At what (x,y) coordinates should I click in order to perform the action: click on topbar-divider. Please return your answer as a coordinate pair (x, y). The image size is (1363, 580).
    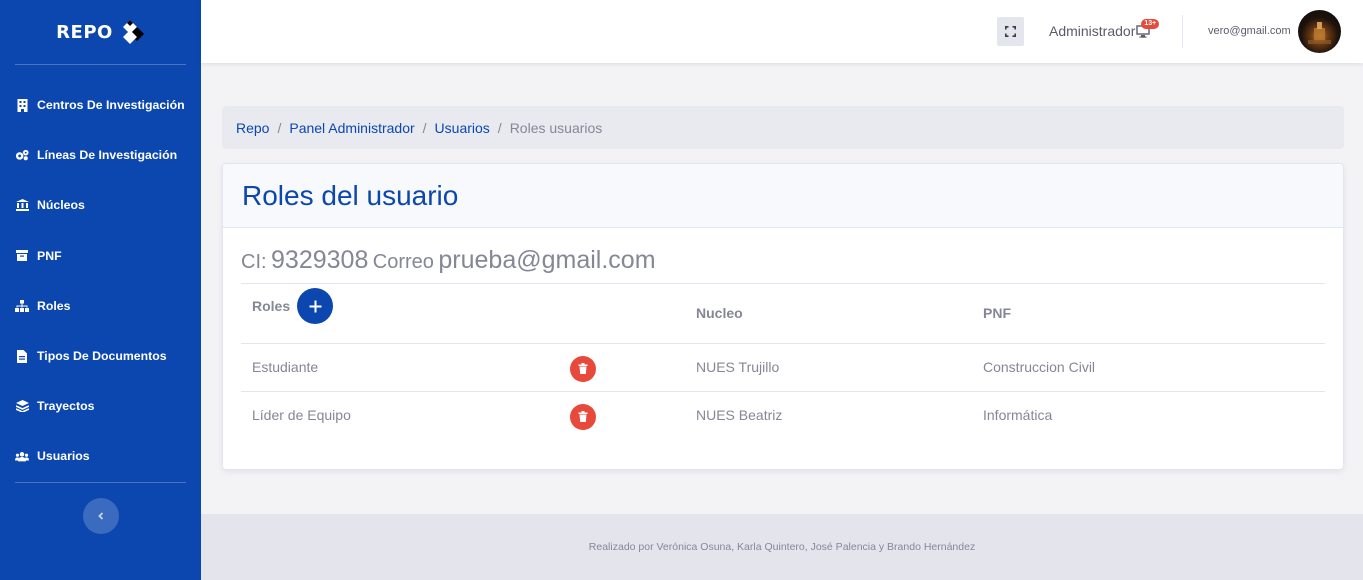
    Looking at the image, I should click on (1182, 31).